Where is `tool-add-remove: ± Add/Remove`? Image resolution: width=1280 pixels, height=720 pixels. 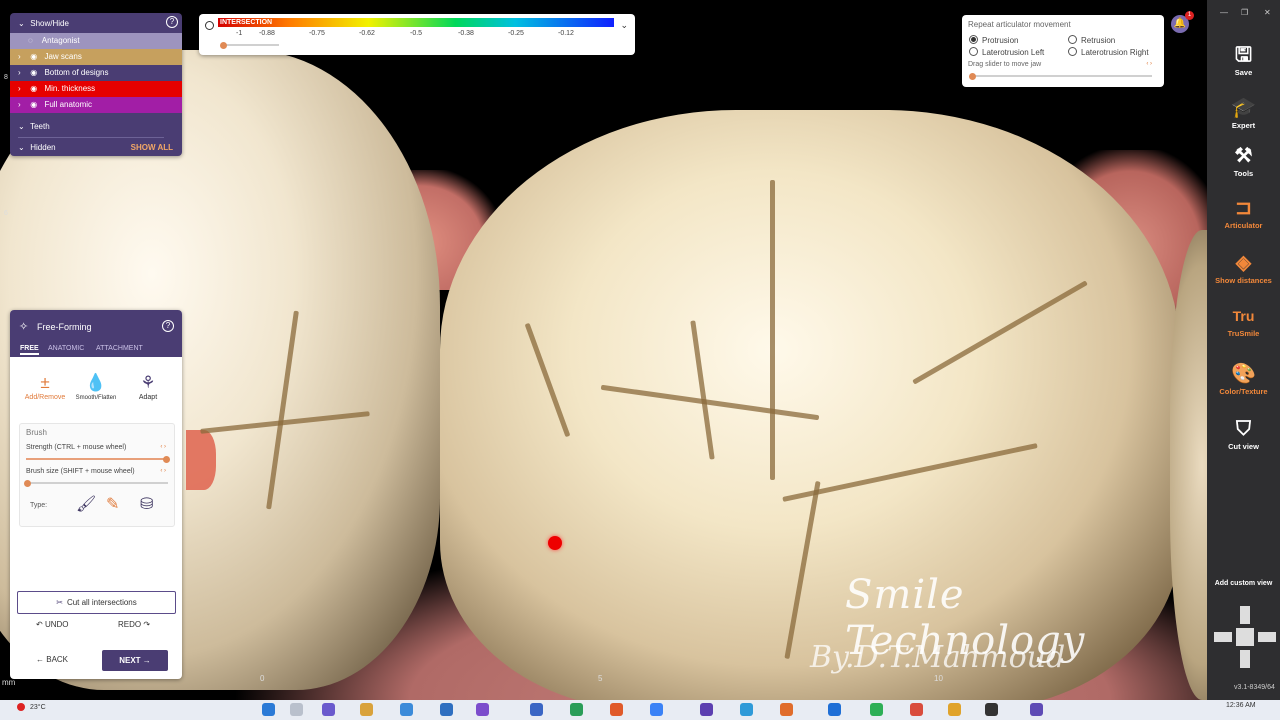
tool-add-remove: ± Add/Remove is located at coordinates (45, 386).